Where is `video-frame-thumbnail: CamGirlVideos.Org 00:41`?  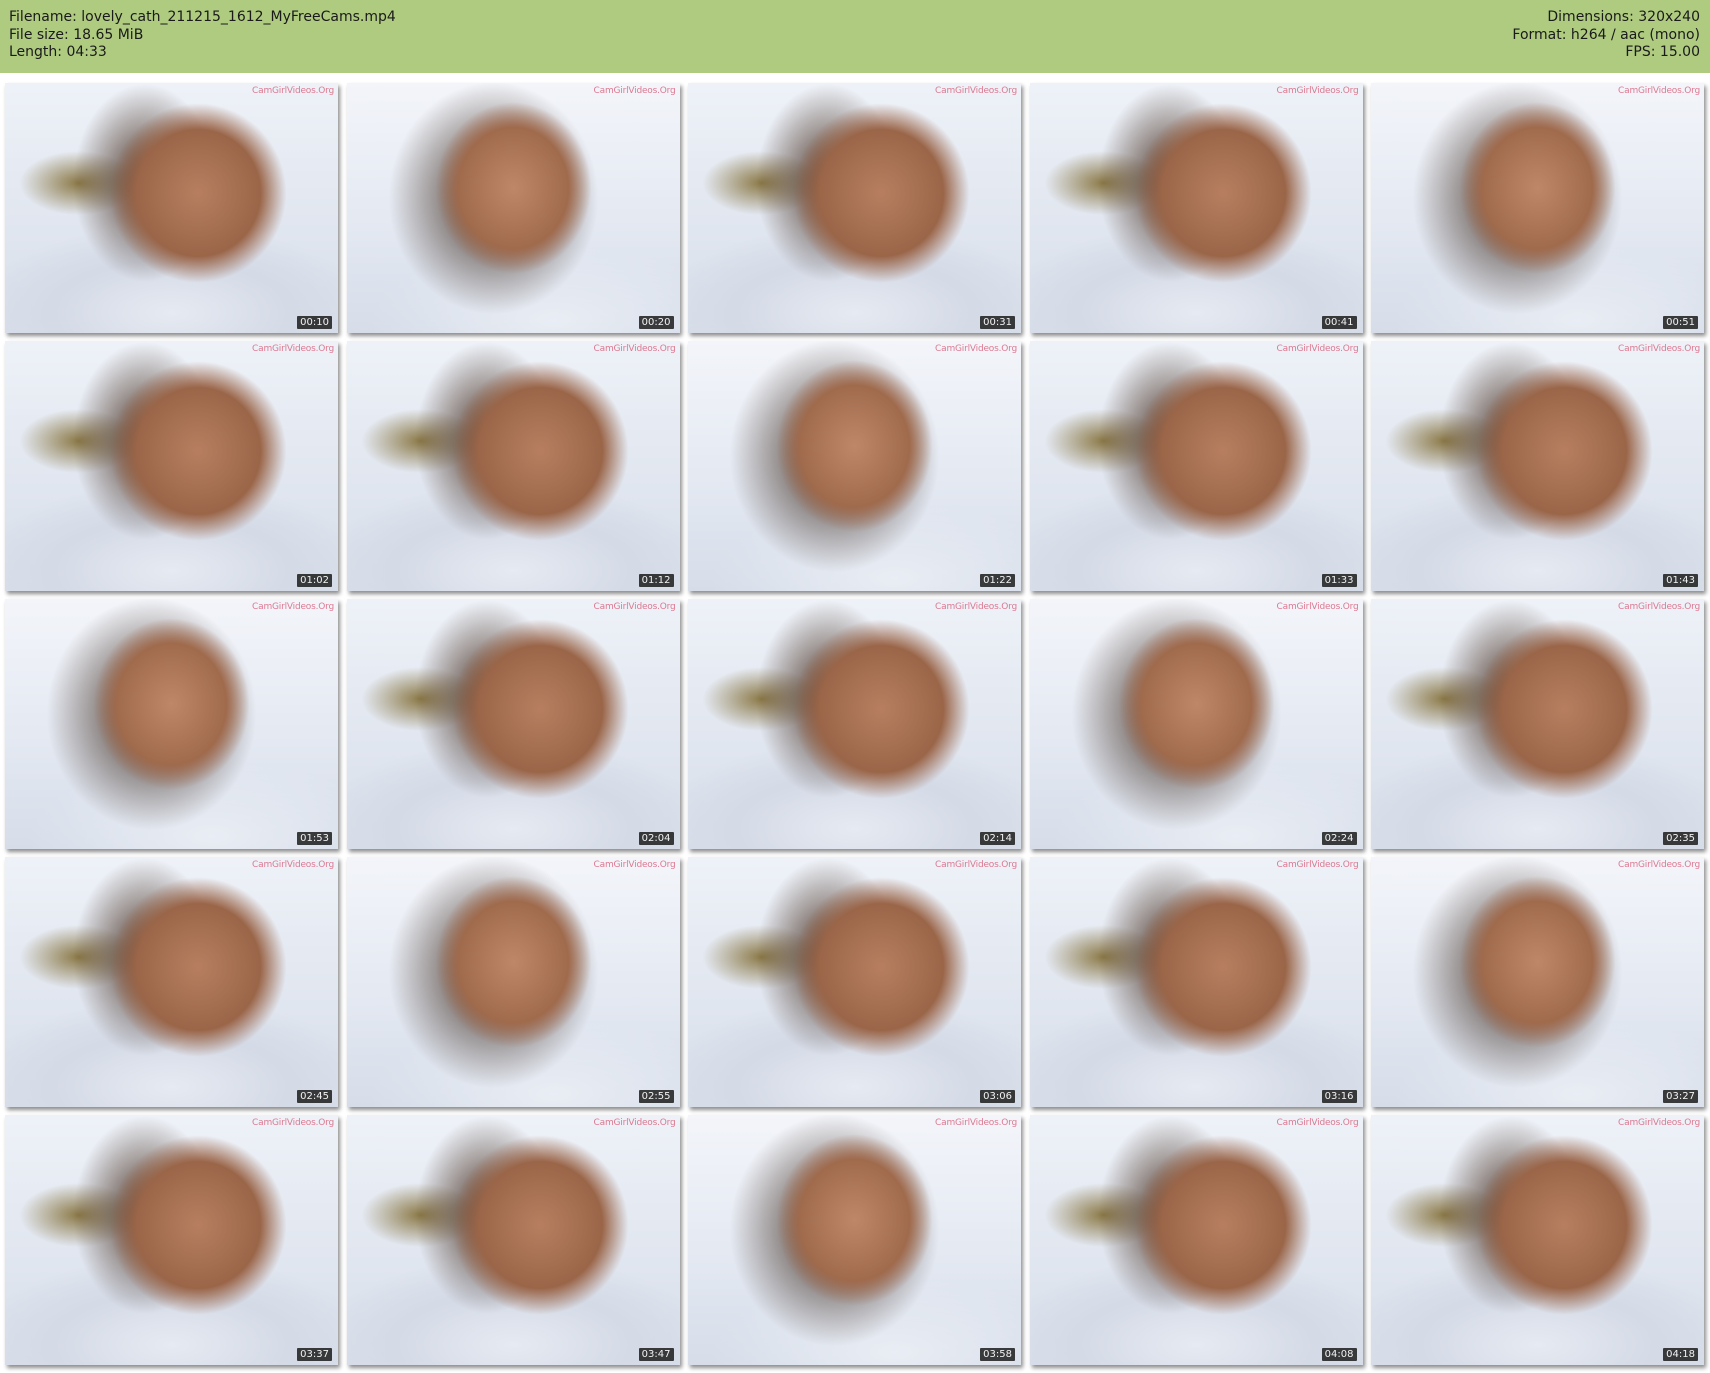
video-frame-thumbnail: CamGirlVideos.Org 00:41 is located at coordinates (1196, 208).